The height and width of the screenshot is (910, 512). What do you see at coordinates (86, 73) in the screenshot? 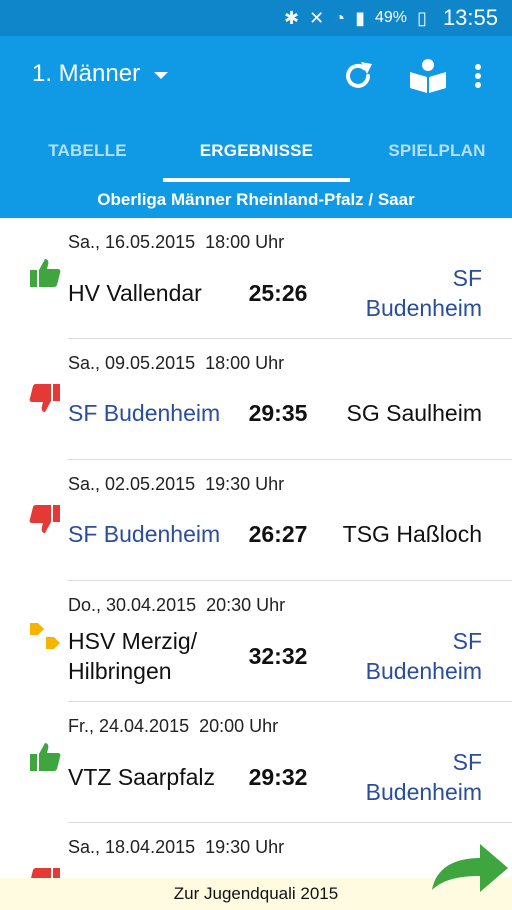
I see `team-title: 1. Männer` at bounding box center [86, 73].